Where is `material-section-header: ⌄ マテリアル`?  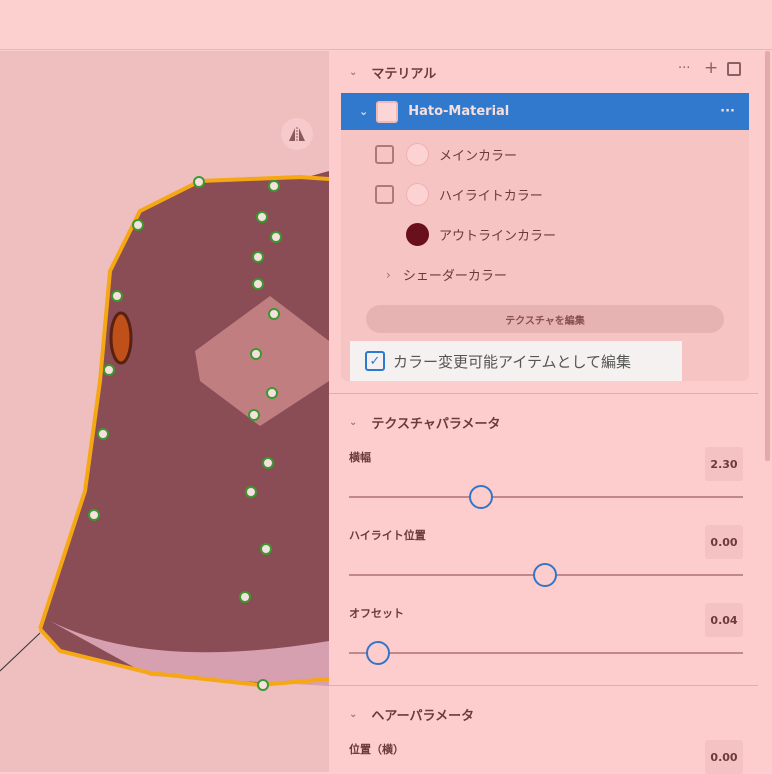
material-section-header: ⌄ マテリアル is located at coordinates (392, 72).